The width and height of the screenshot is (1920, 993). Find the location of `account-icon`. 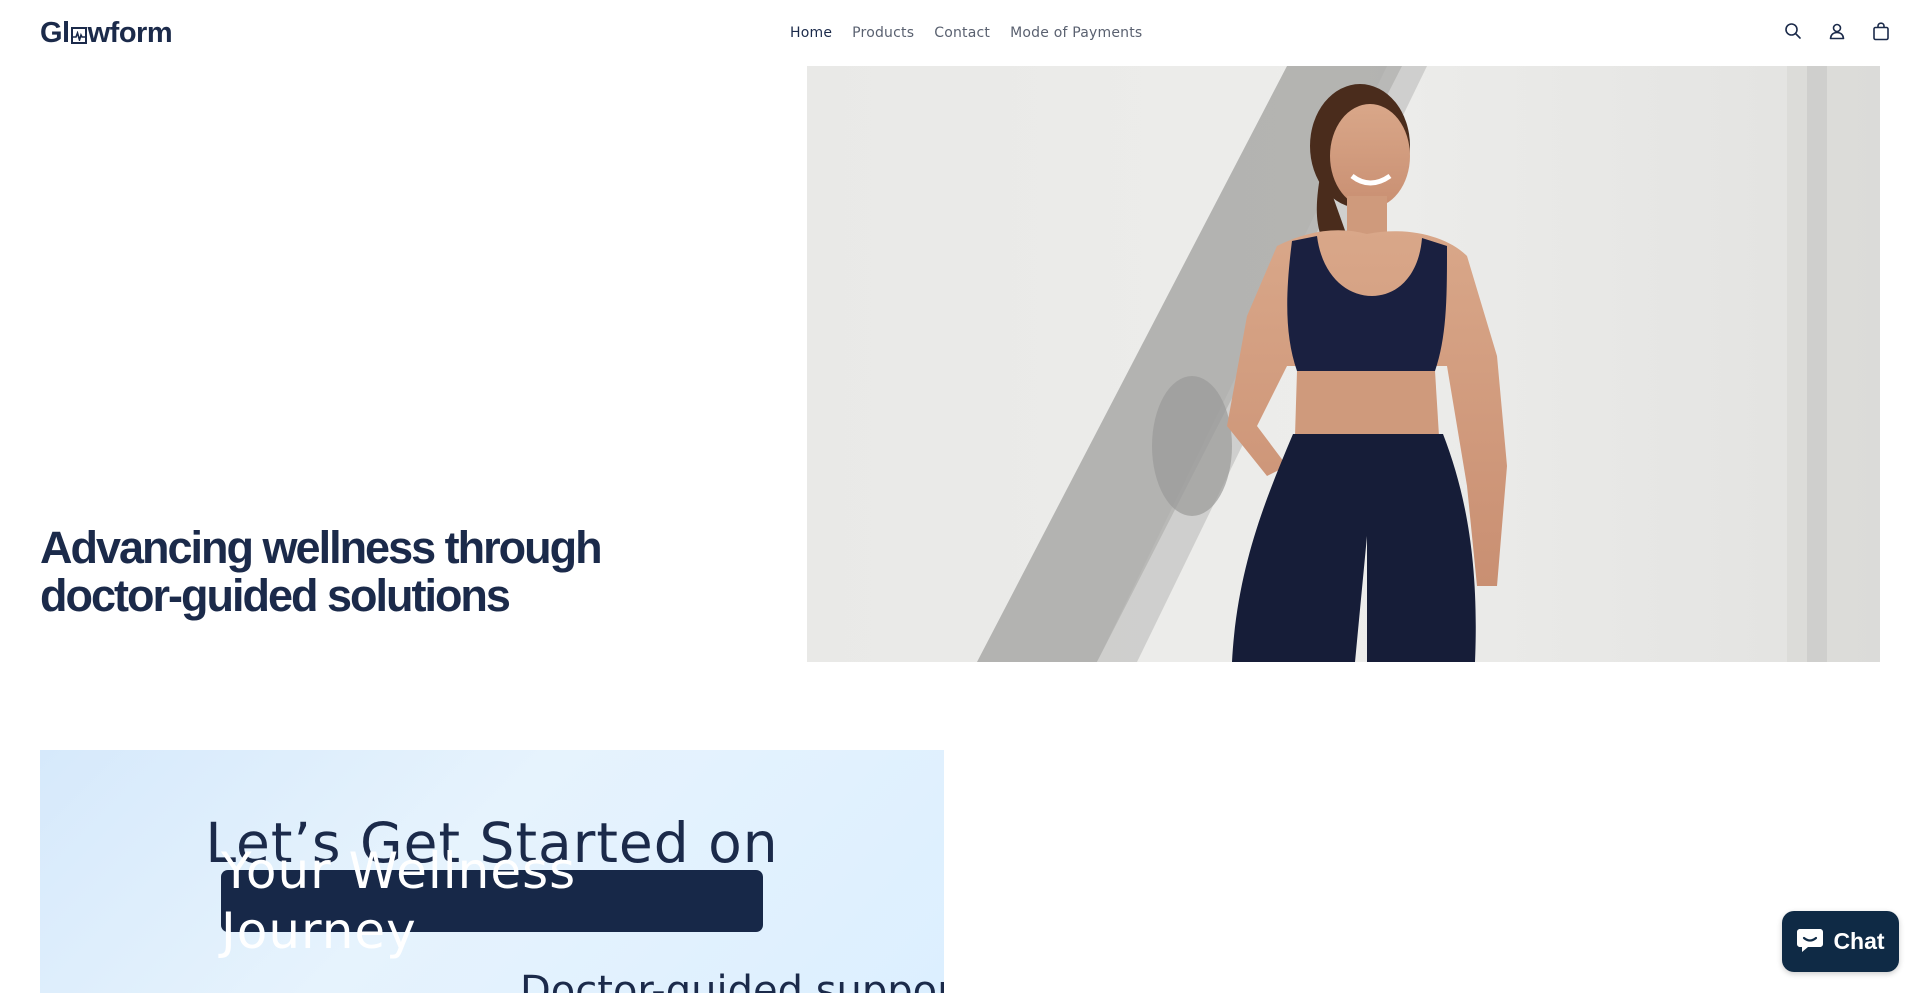

account-icon is located at coordinates (1837, 31).